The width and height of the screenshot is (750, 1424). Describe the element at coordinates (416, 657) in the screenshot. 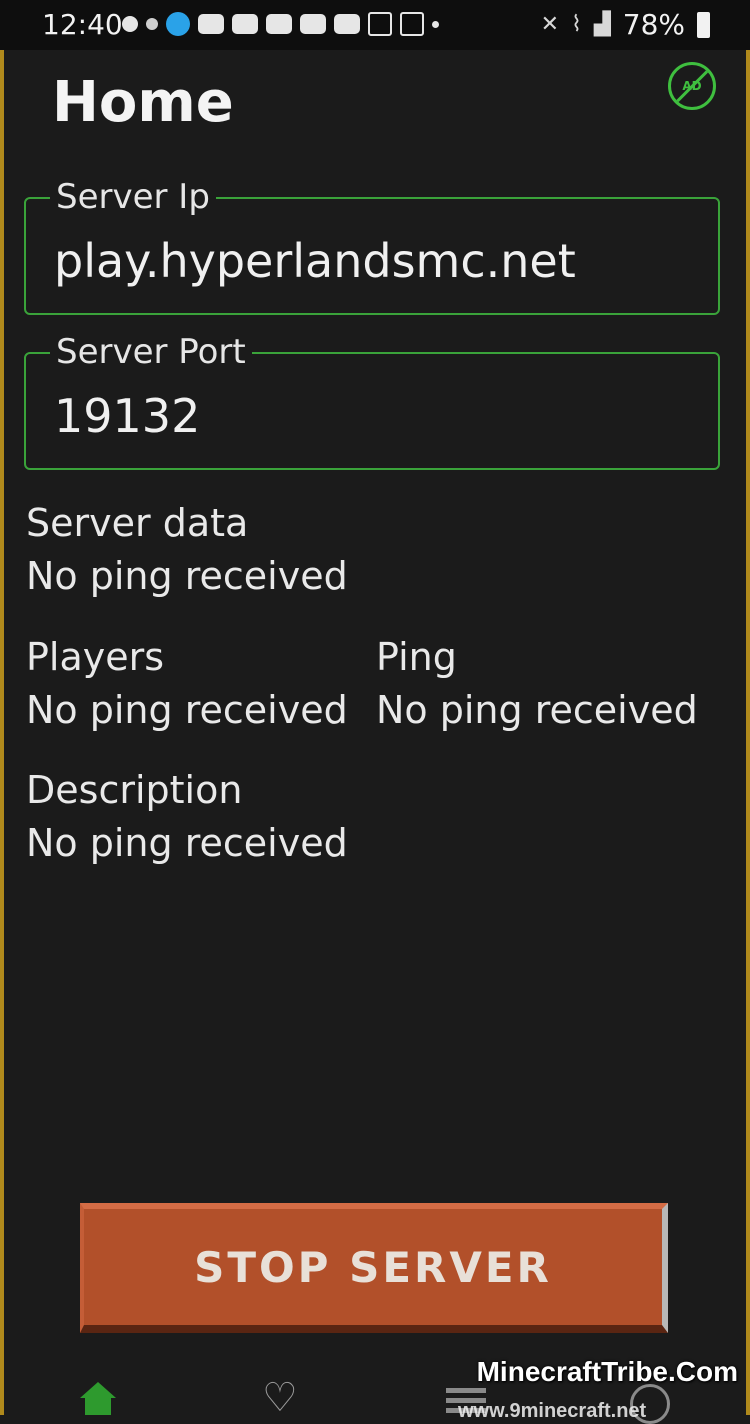

I see `ping-label: Ping` at that location.